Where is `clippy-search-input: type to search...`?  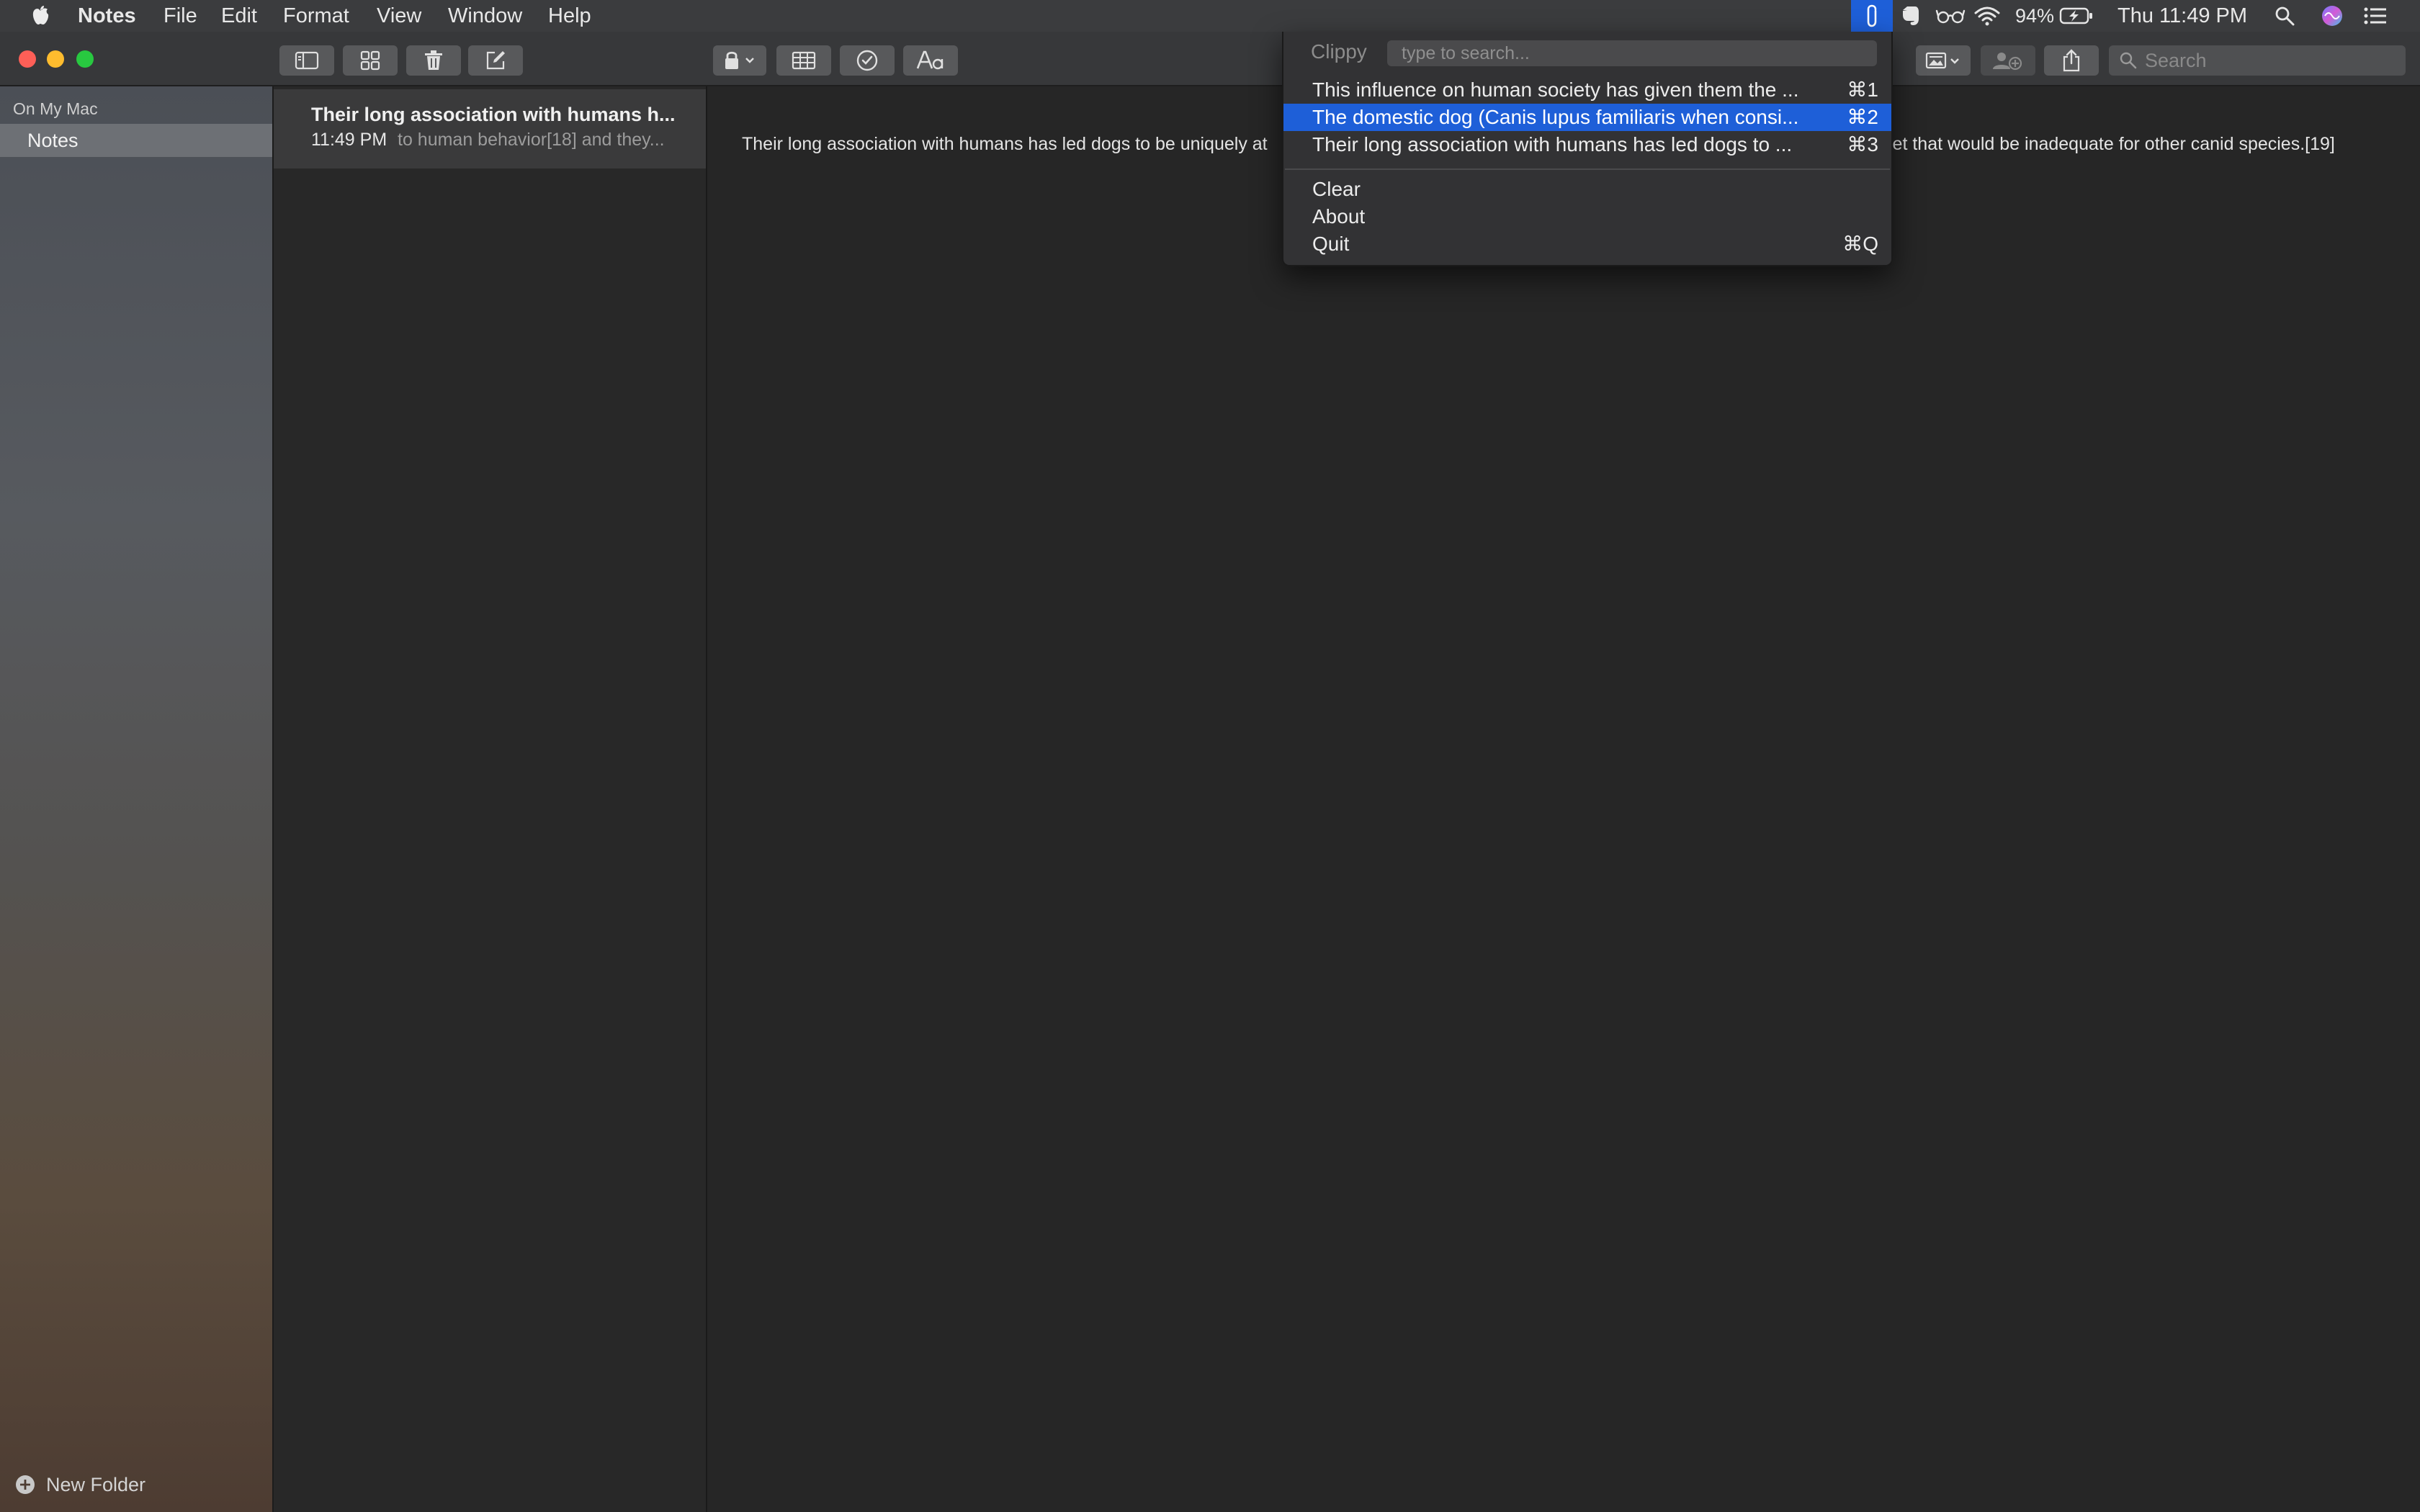 clippy-search-input: type to search... is located at coordinates (1632, 53).